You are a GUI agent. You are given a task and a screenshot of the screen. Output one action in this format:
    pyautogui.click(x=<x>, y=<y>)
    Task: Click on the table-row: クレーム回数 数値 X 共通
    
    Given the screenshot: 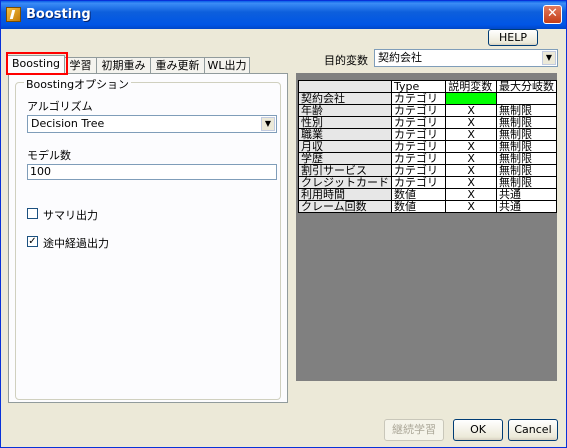 What is the action you would take?
    pyautogui.click(x=427, y=206)
    